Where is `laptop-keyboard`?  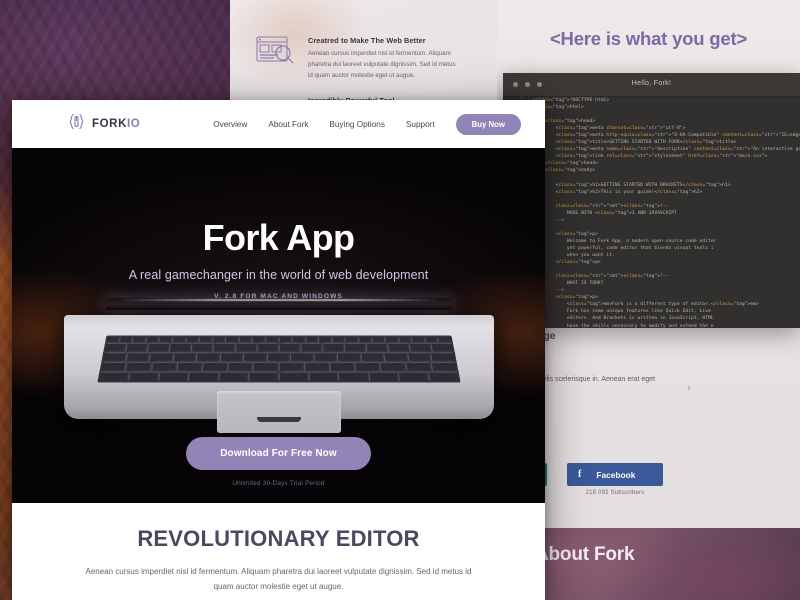
laptop-keyboard is located at coordinates (278, 359).